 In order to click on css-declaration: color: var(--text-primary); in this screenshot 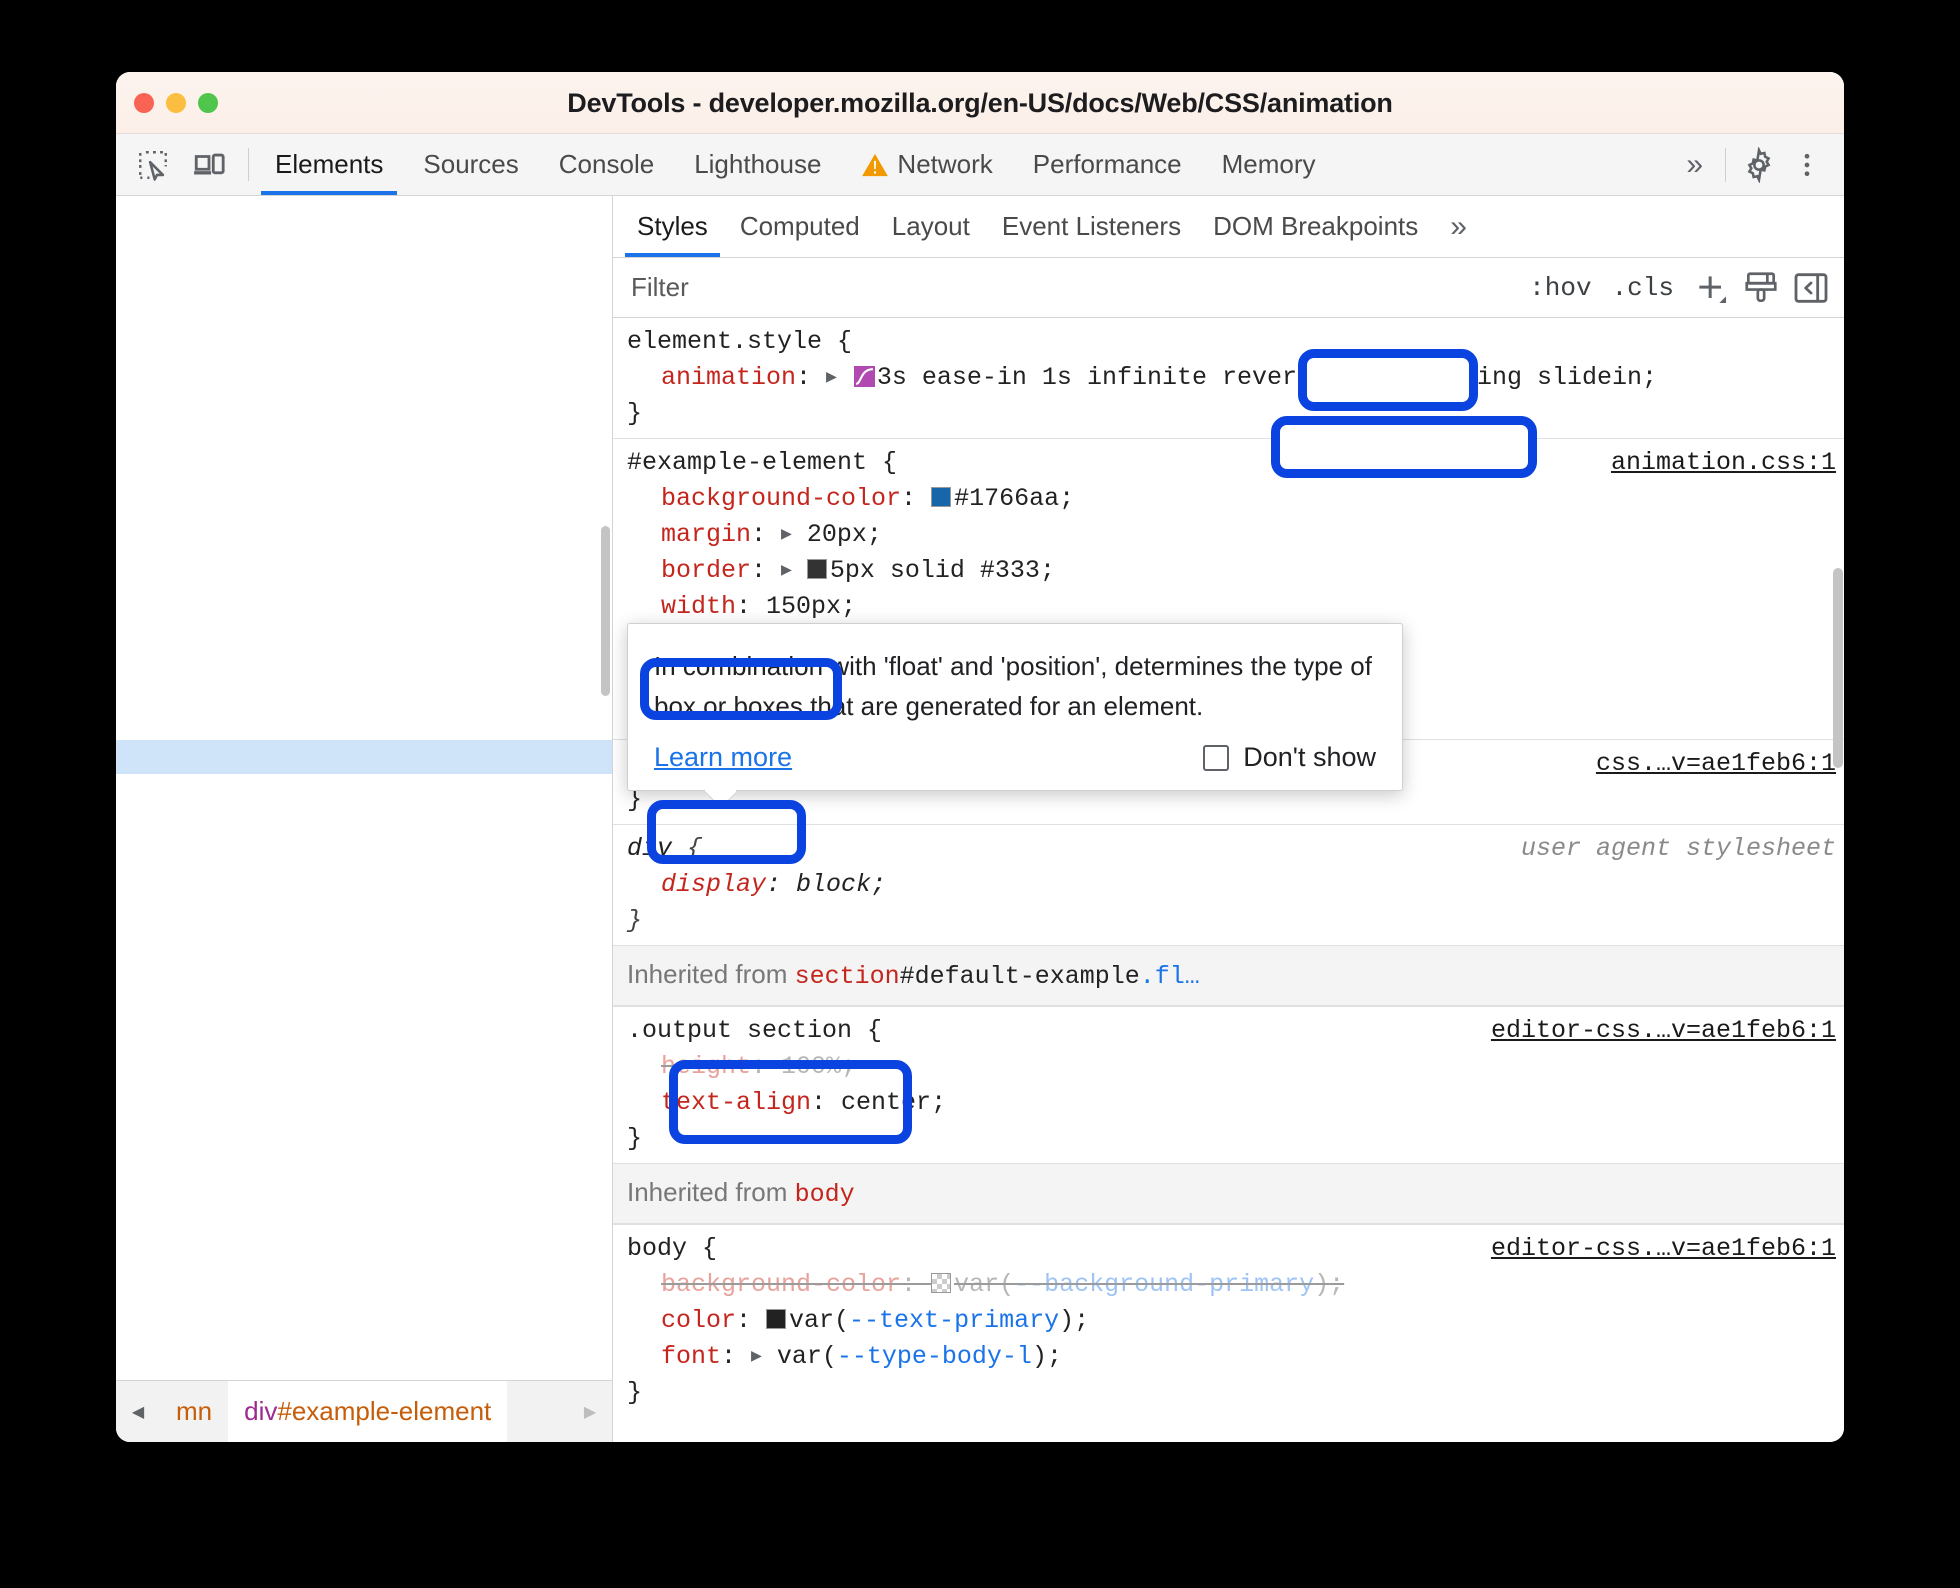, I will do `click(1228, 1321)`.